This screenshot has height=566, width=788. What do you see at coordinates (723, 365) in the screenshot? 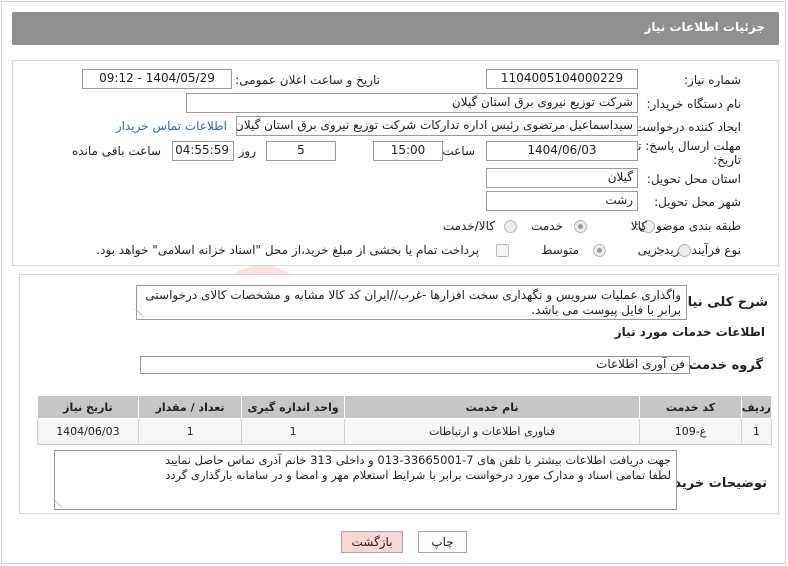
I see `service-group-label: گروه خدمت:` at bounding box center [723, 365].